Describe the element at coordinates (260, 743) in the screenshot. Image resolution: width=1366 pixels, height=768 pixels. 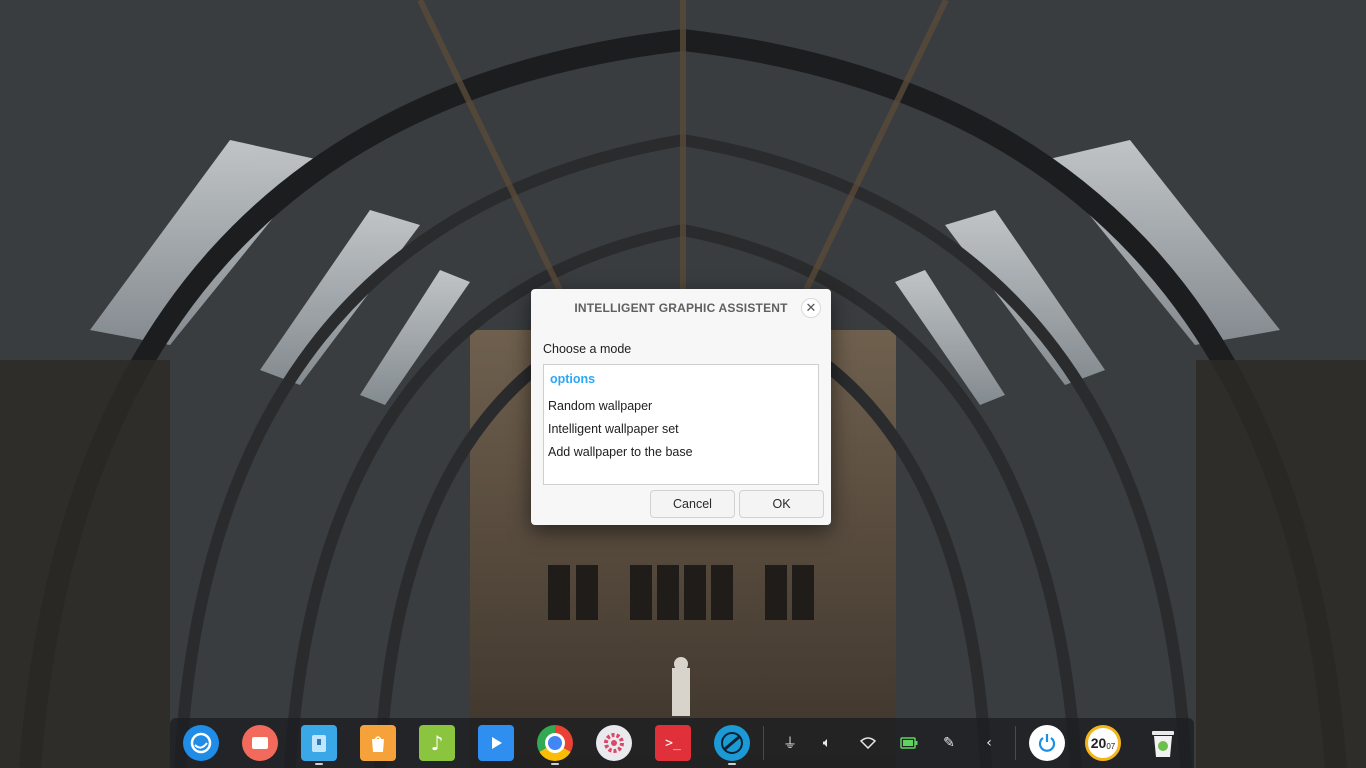
I see `screen-recorder-icon` at that location.